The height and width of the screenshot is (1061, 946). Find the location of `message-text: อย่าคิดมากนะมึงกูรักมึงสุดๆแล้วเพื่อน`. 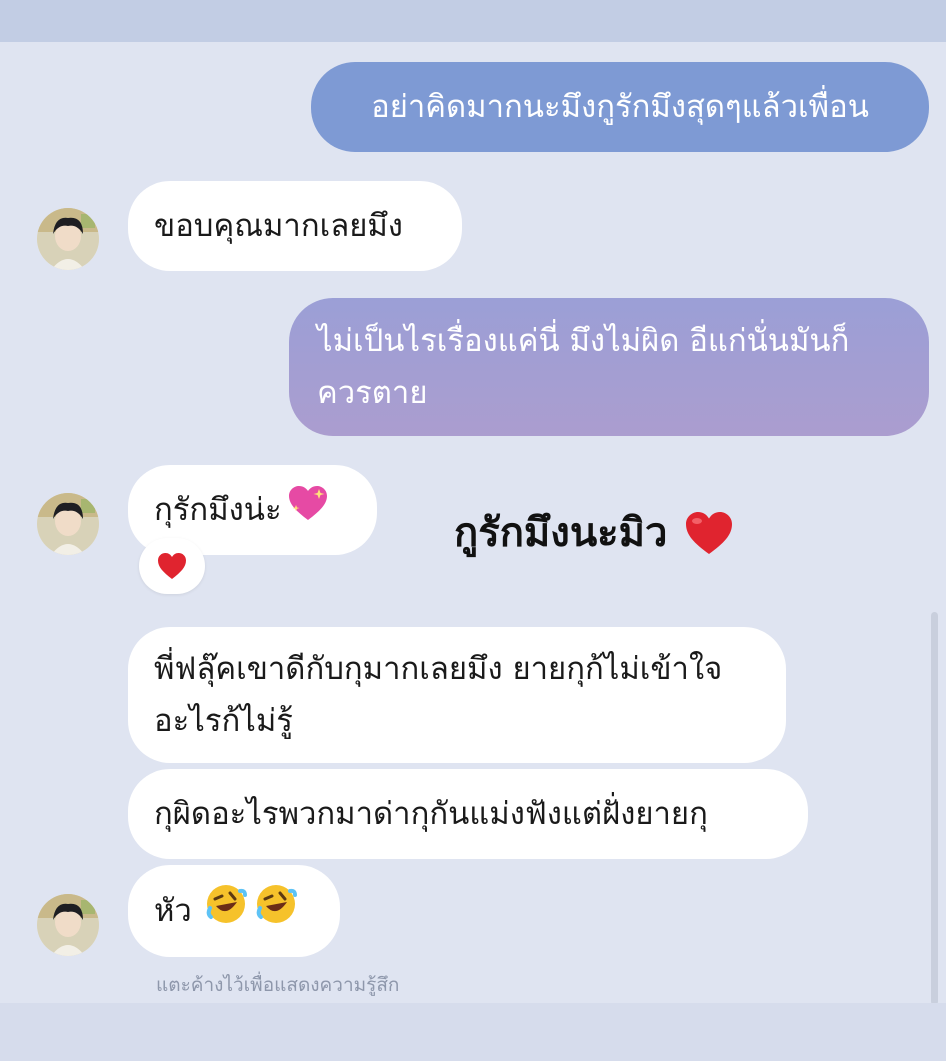

message-text: อย่าคิดมากนะมึงกูรักมึงสุดๆแล้วเพื่อน is located at coordinates (620, 107).